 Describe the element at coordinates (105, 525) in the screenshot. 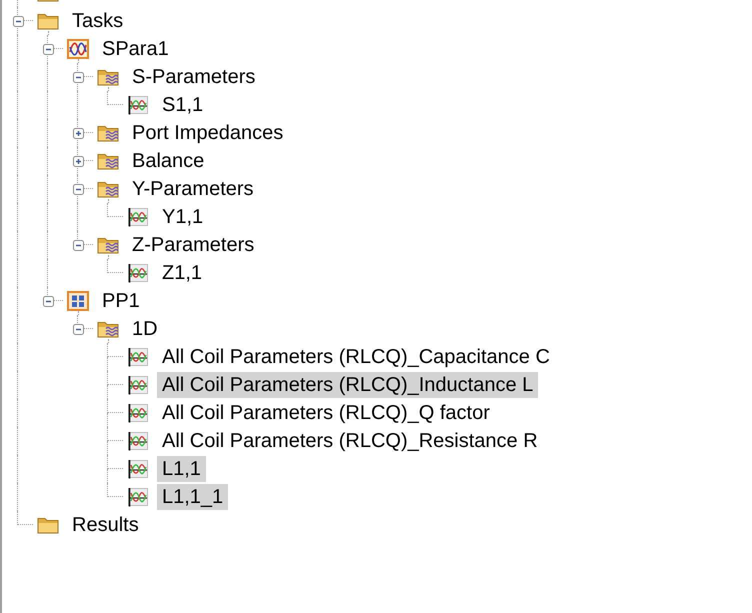

I see `tree-item: Results` at that location.